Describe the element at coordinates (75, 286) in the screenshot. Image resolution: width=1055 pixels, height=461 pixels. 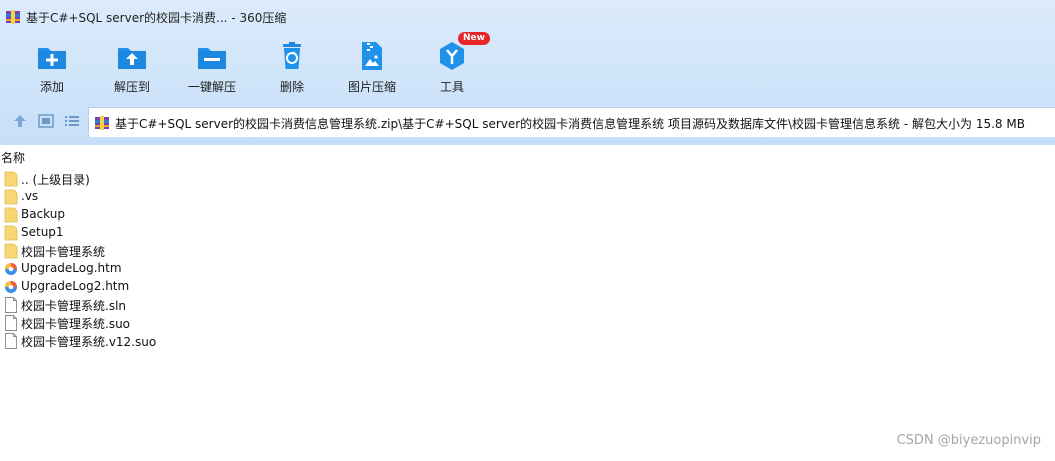
I see `file-name: UpgradeLog2.htm` at that location.